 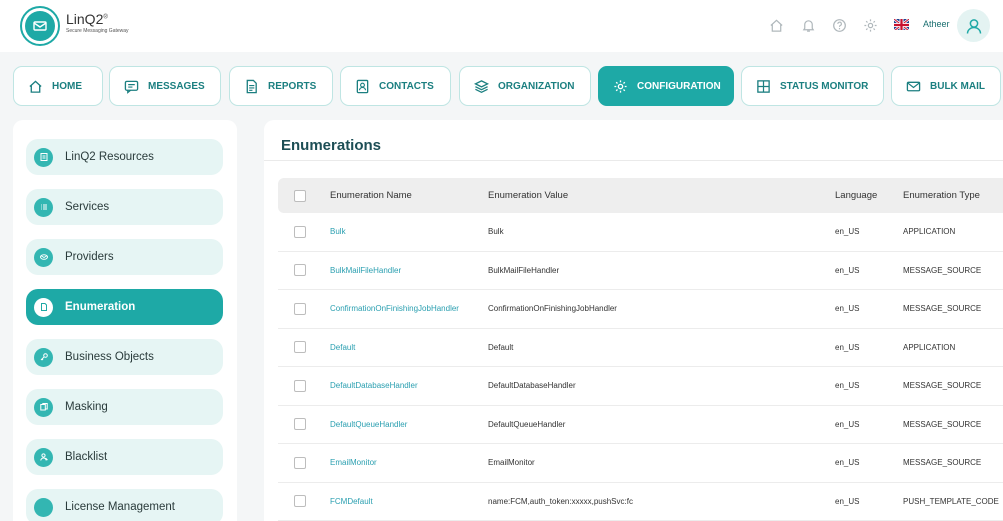 I want to click on tab-bulk-mail: BULK MAIL, so click(x=946, y=86).